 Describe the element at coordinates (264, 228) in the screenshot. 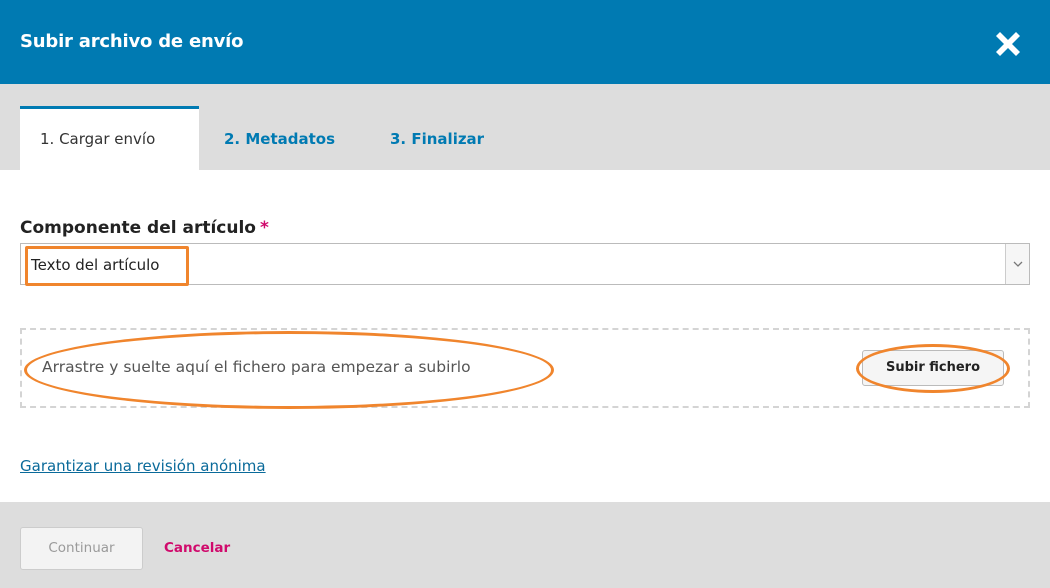

I see `required-marker: *` at that location.